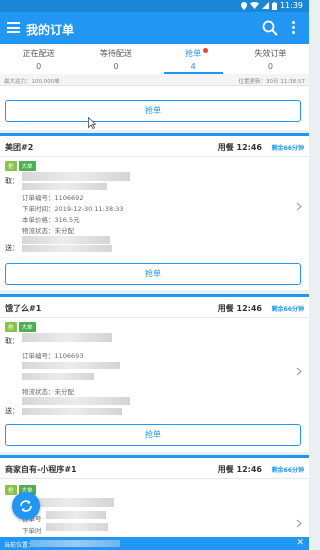 The image size is (320, 550). I want to click on order-source: 美团#2, so click(19, 147).